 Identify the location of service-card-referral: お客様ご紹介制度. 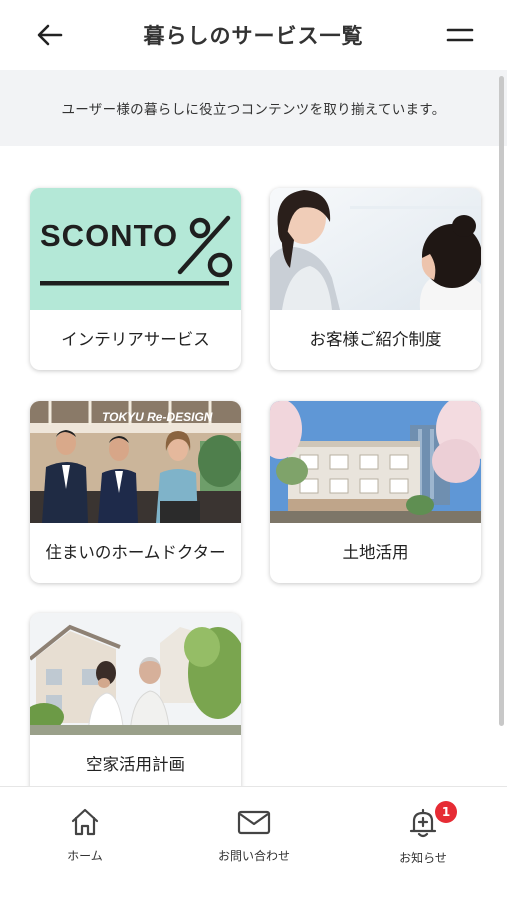
(375, 279).